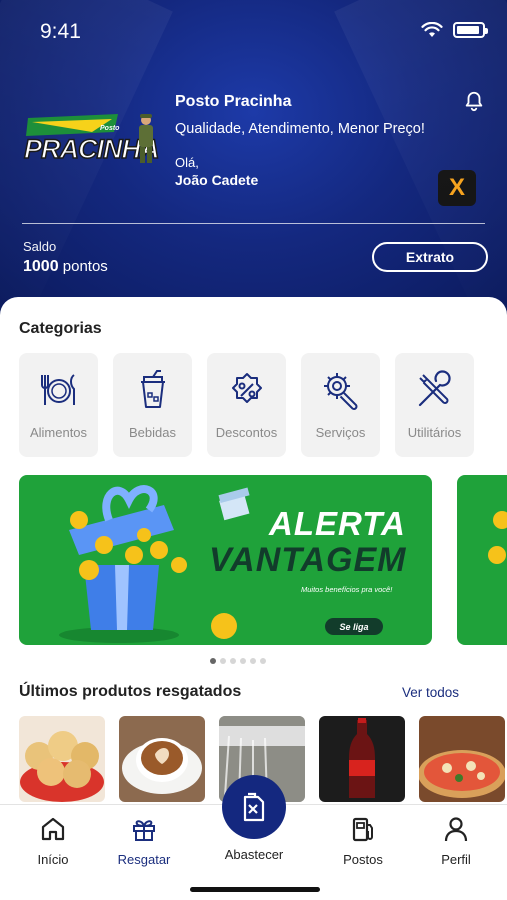  I want to click on product-pizza, so click(462, 759).